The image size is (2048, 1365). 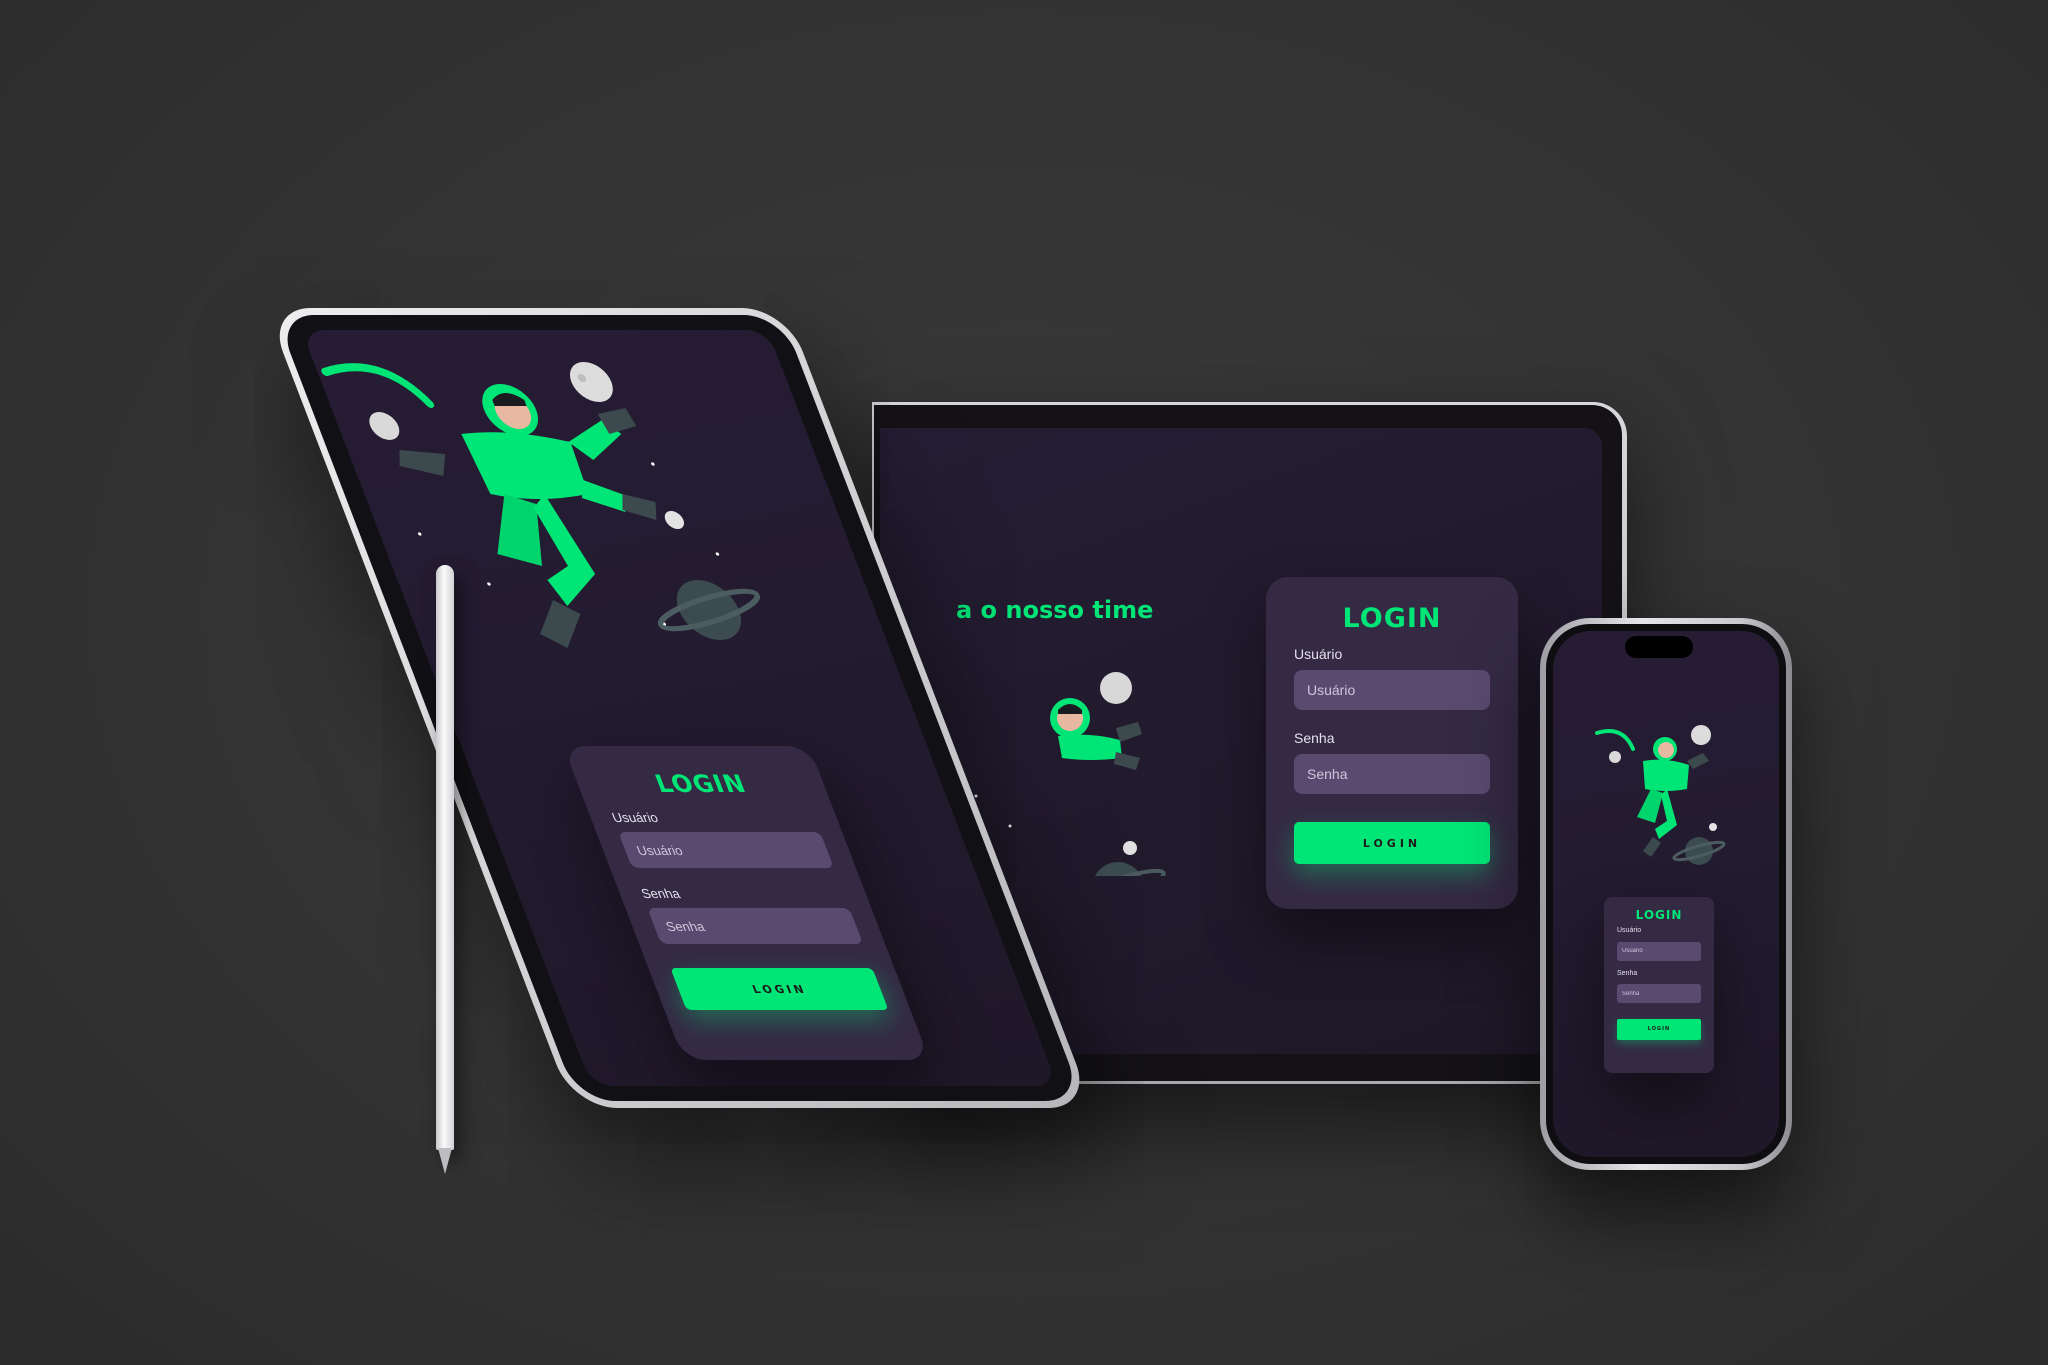 What do you see at coordinates (1660, 795) in the screenshot?
I see `astronaut-illustration-icon` at bounding box center [1660, 795].